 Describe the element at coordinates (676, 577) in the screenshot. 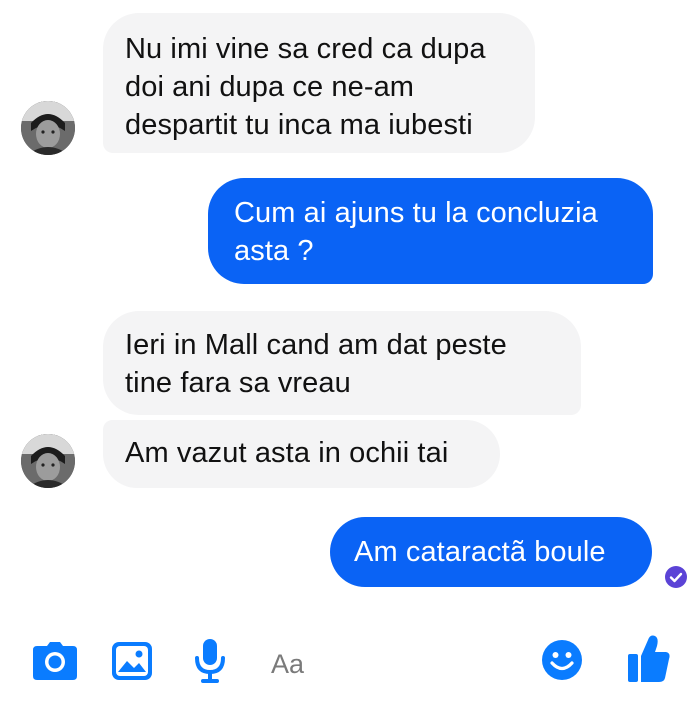

I see `check-icon` at that location.